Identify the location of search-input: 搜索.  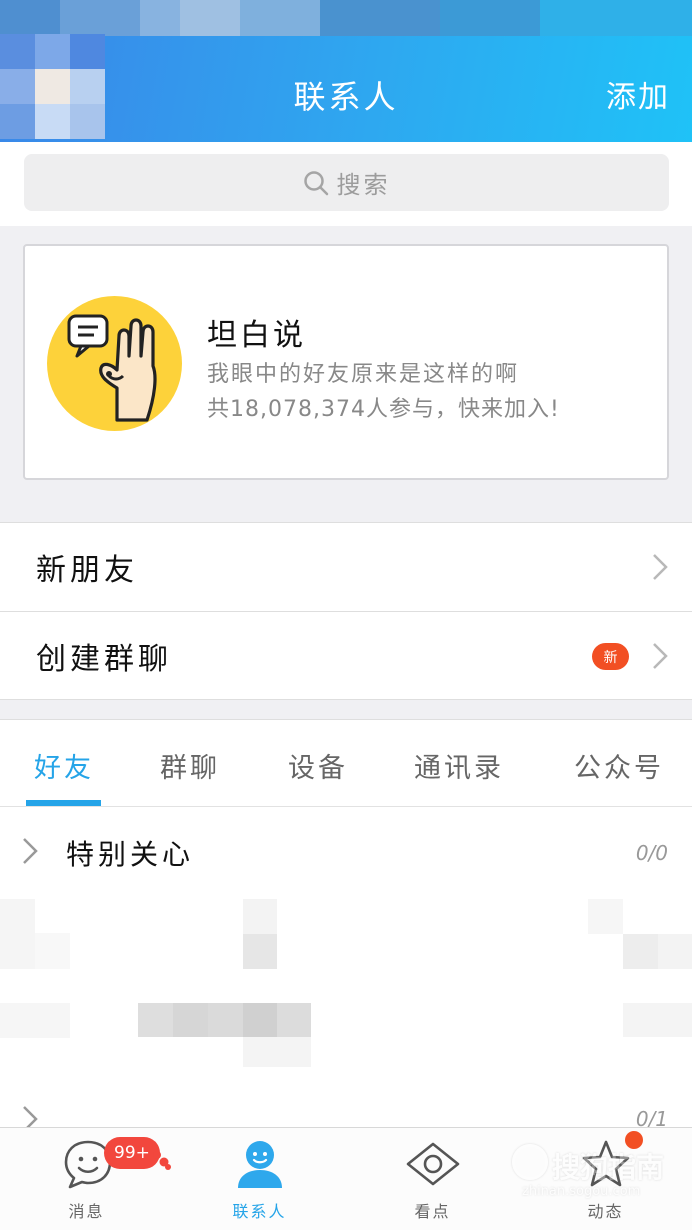
(346, 182).